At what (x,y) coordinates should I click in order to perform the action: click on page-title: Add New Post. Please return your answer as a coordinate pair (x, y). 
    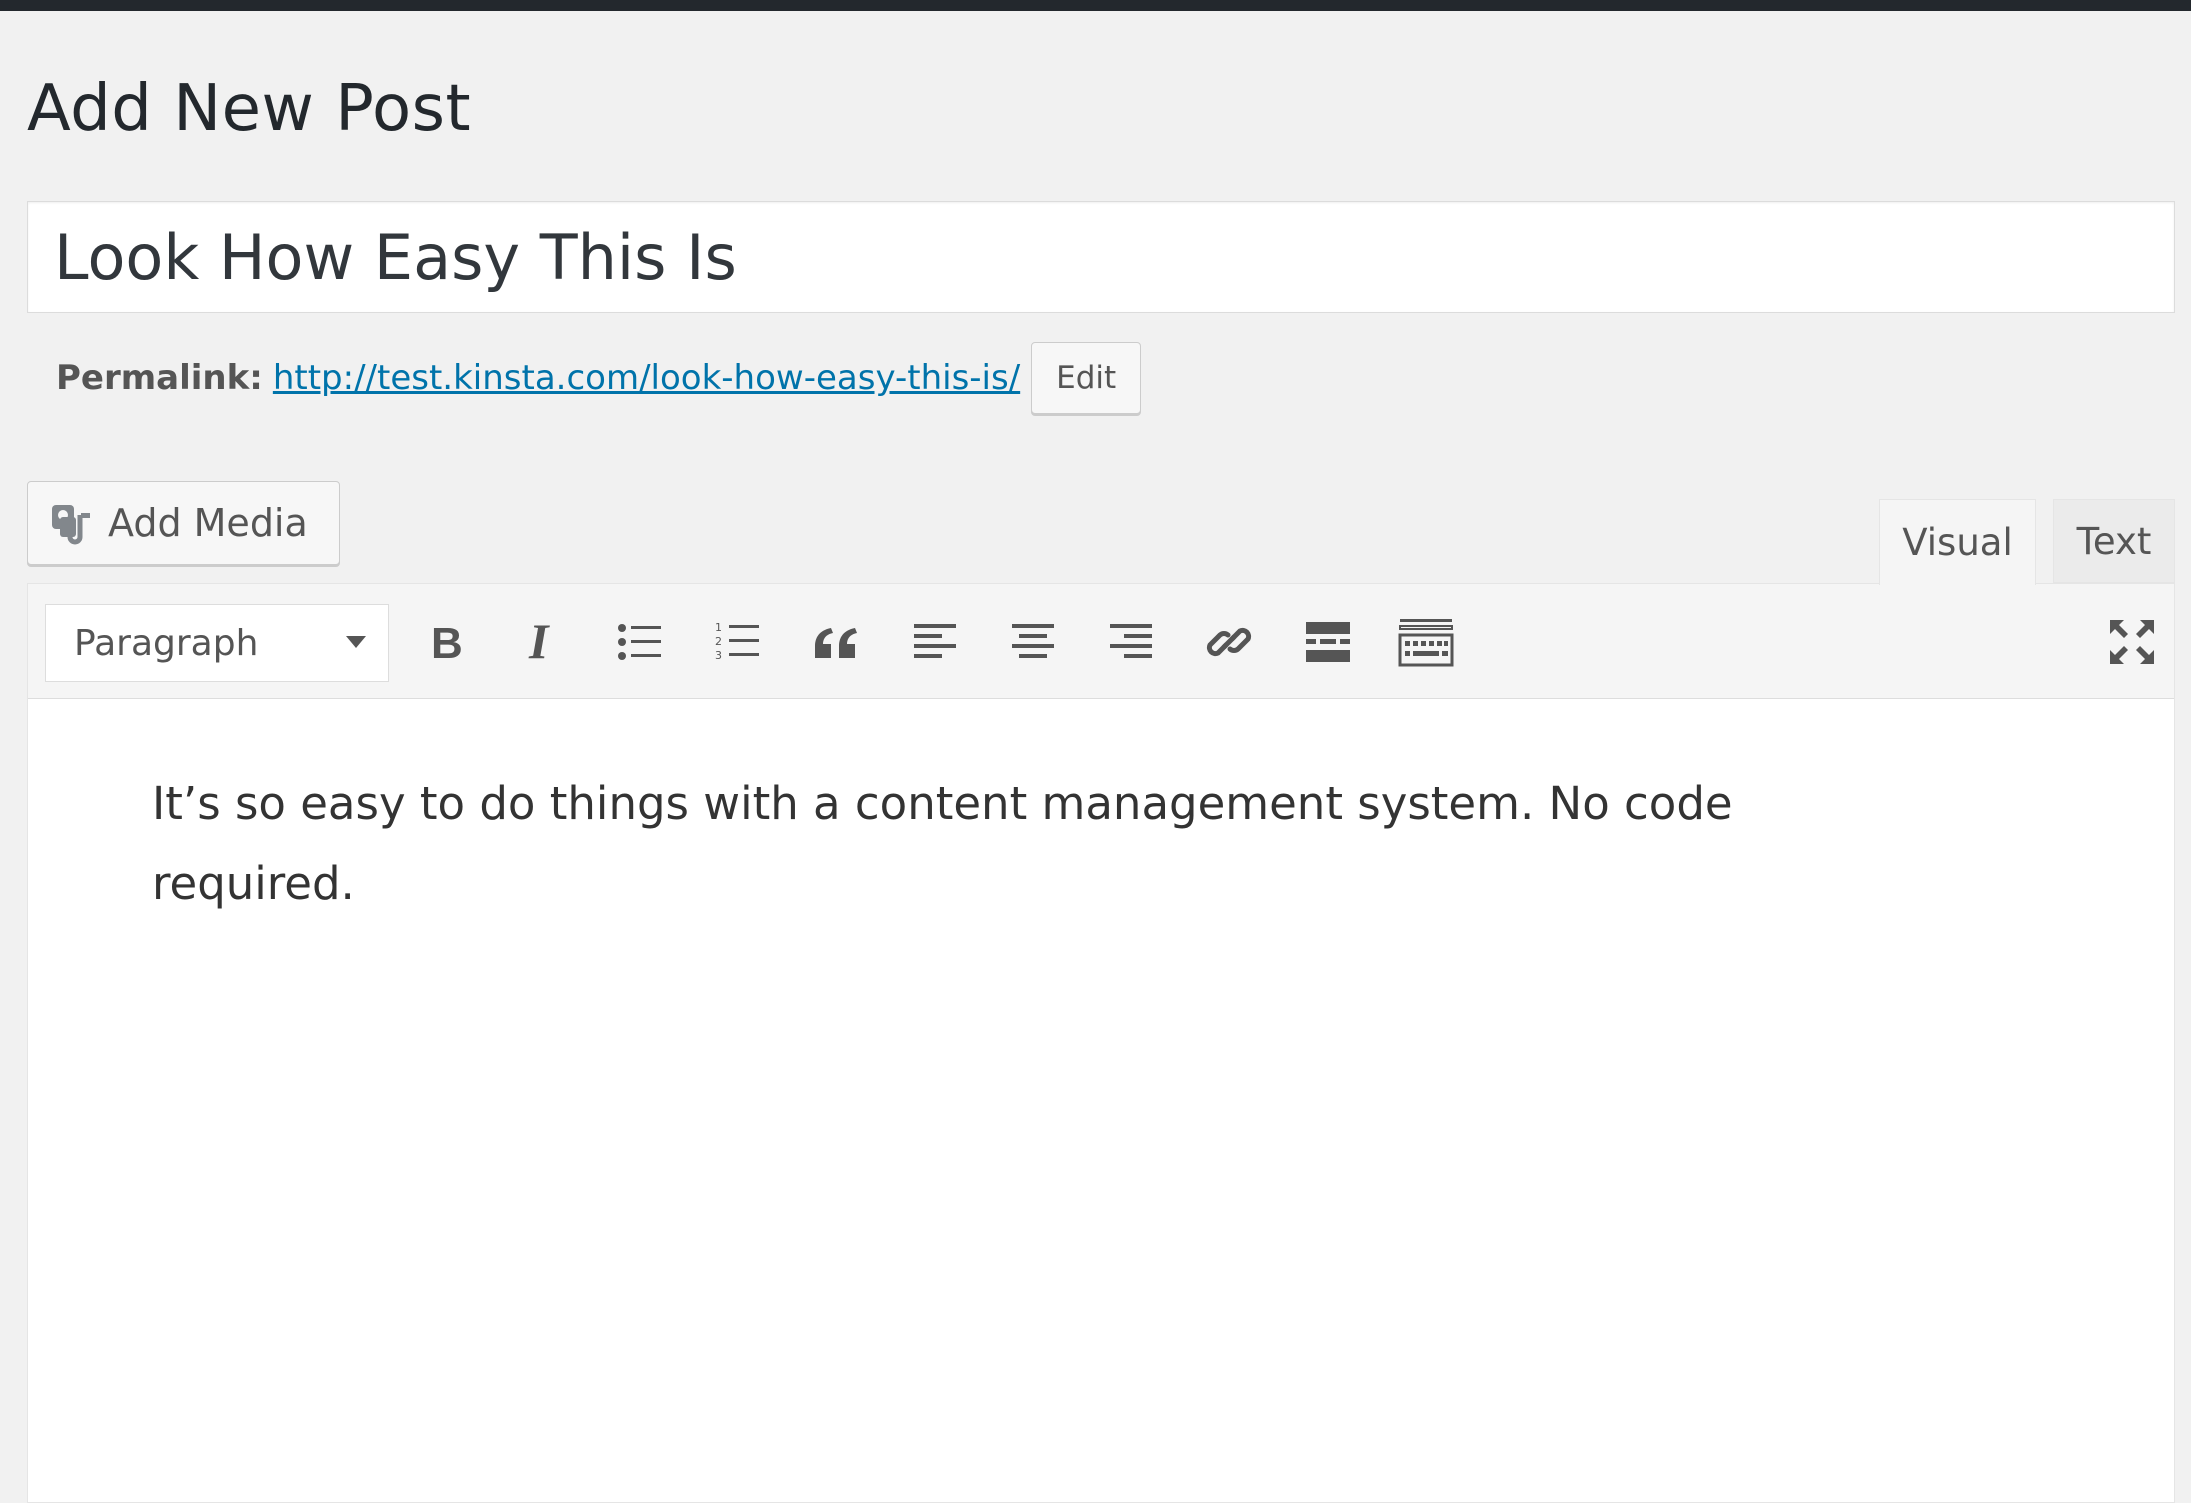
    Looking at the image, I should click on (249, 109).